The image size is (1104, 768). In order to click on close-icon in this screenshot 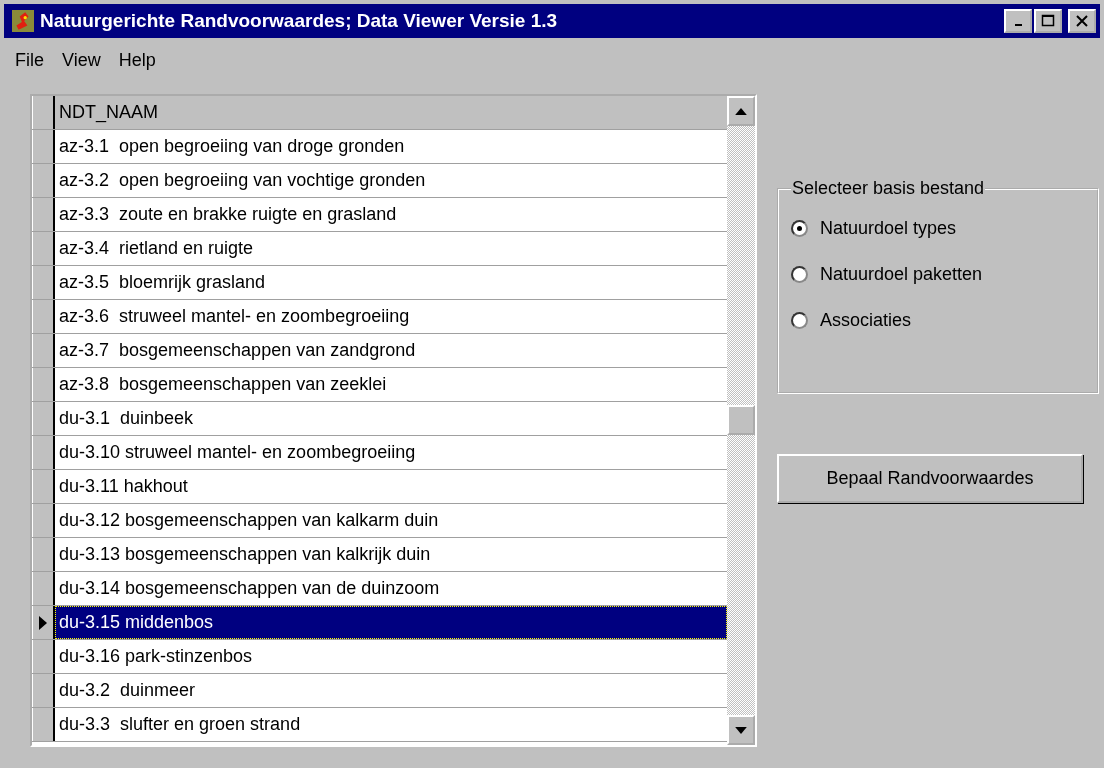, I will do `click(1082, 21)`.